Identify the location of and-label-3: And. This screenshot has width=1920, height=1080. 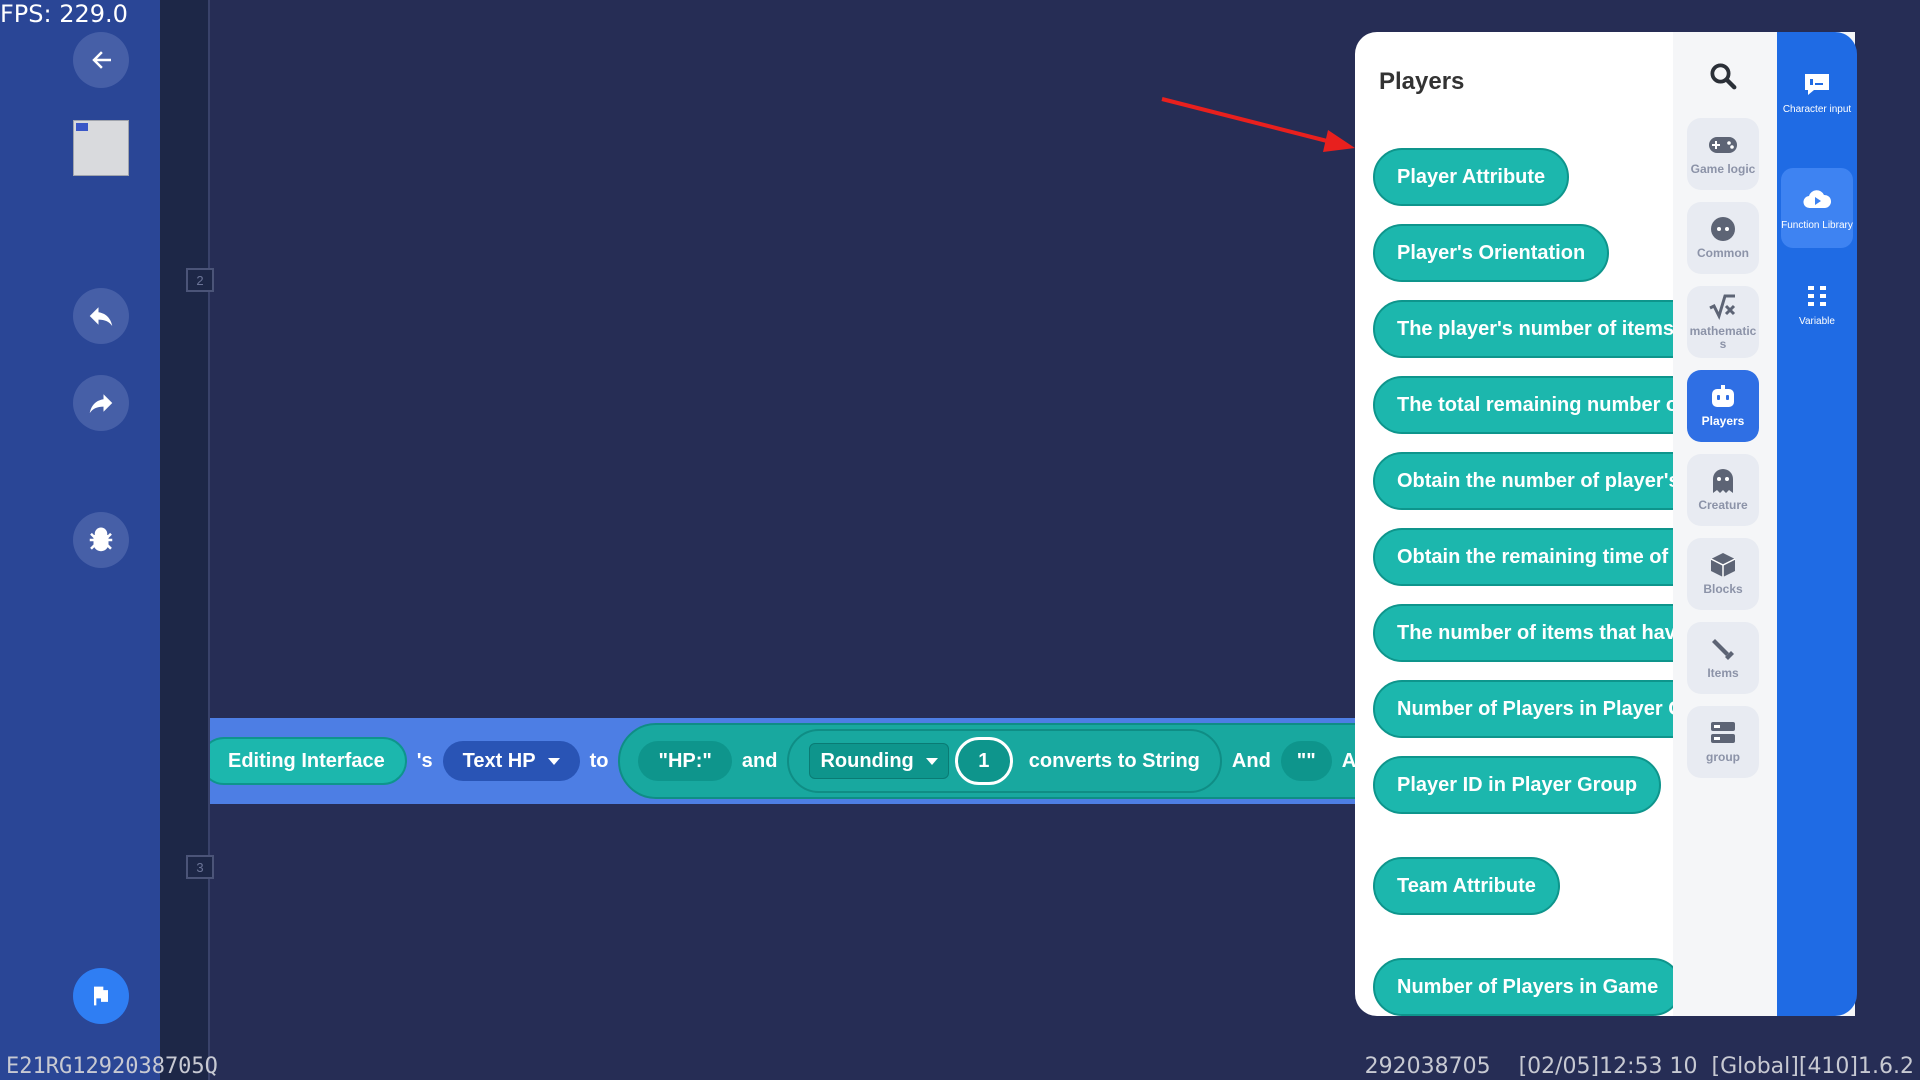
(1348, 760).